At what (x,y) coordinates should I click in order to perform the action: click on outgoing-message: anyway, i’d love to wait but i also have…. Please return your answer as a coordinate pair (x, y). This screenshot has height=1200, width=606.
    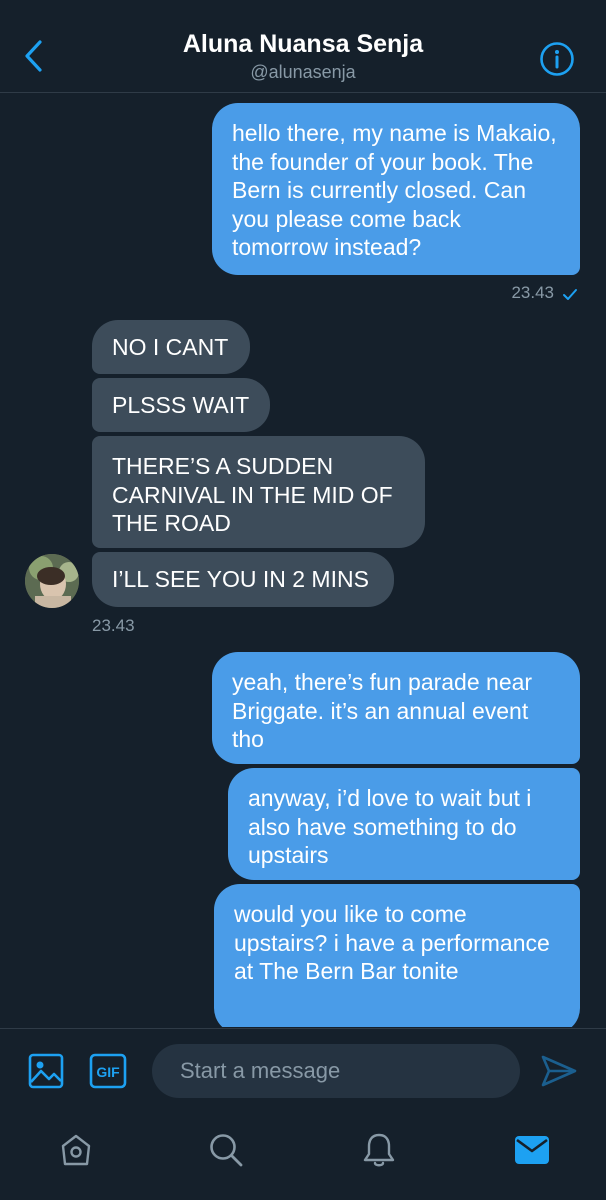
    Looking at the image, I should click on (404, 824).